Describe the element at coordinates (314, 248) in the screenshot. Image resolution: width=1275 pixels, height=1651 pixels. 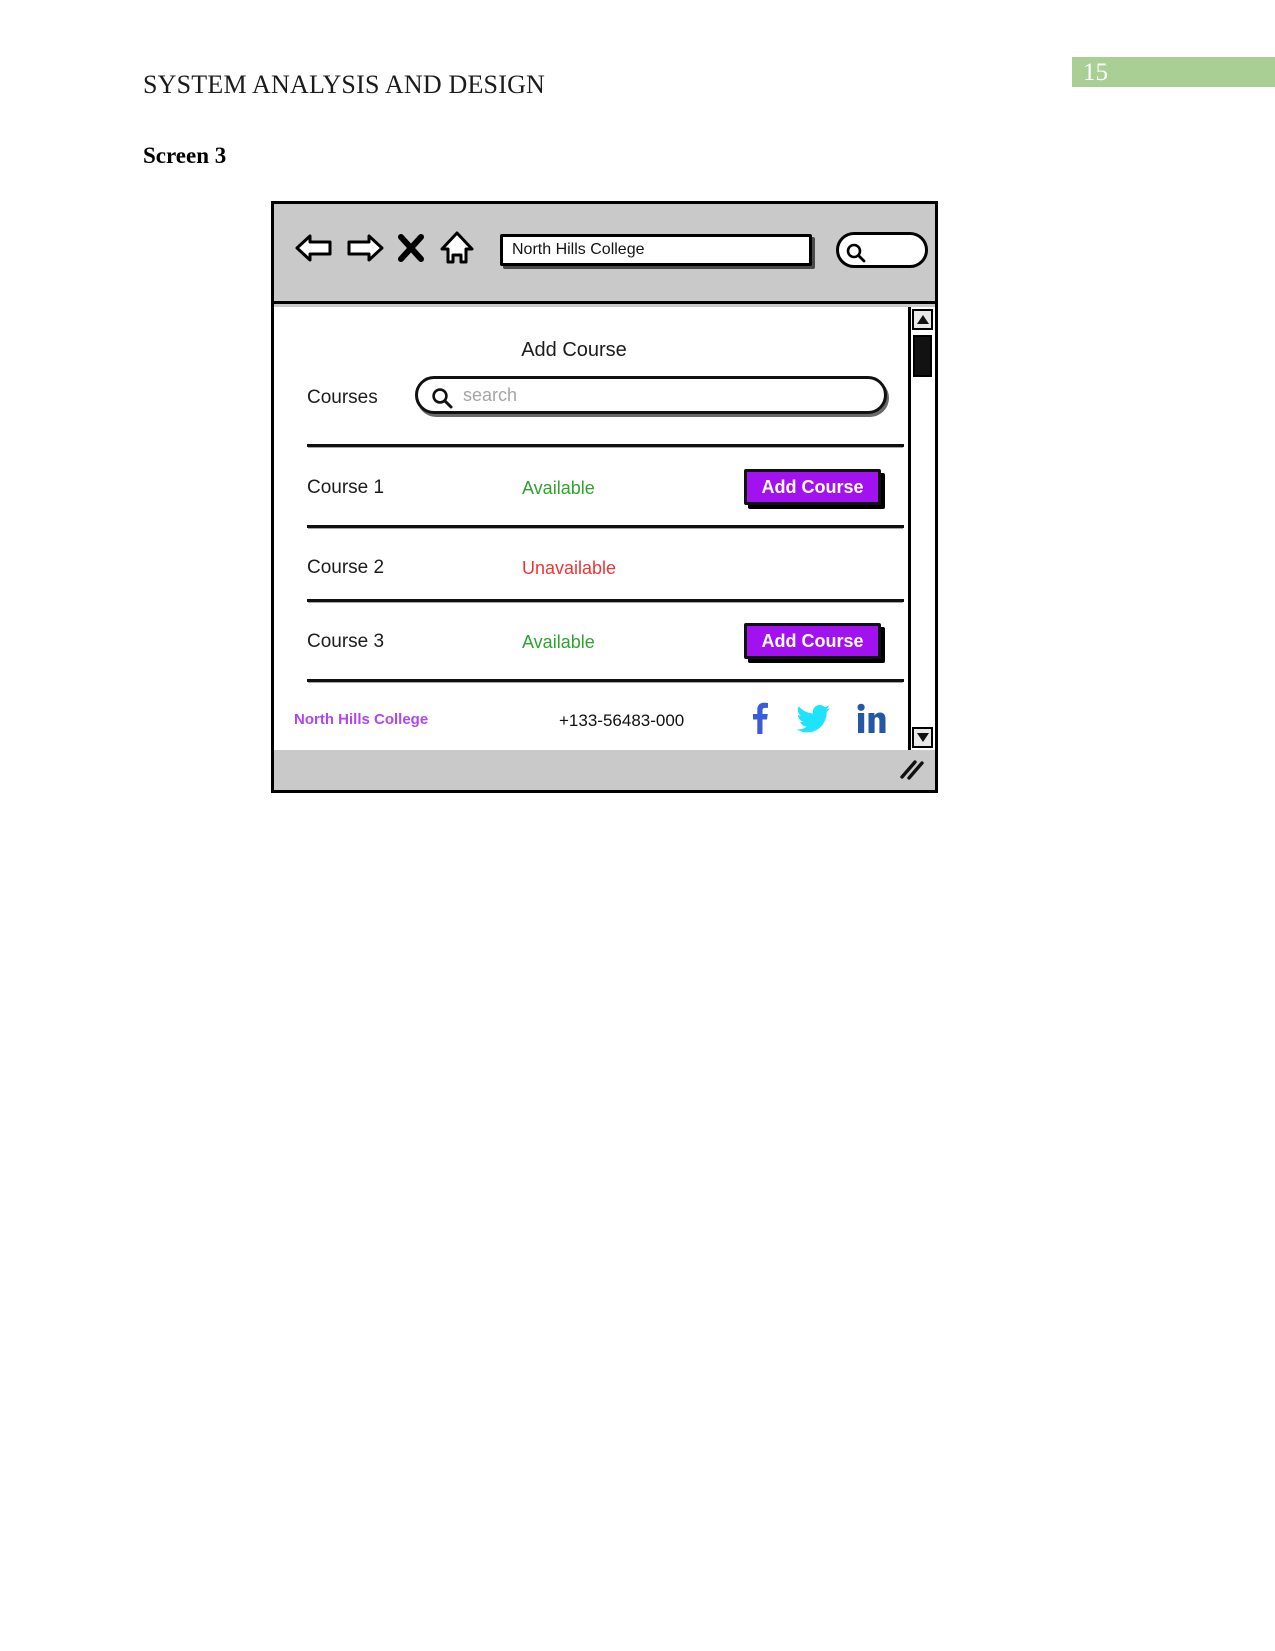
I see `back-arrow-icon` at that location.